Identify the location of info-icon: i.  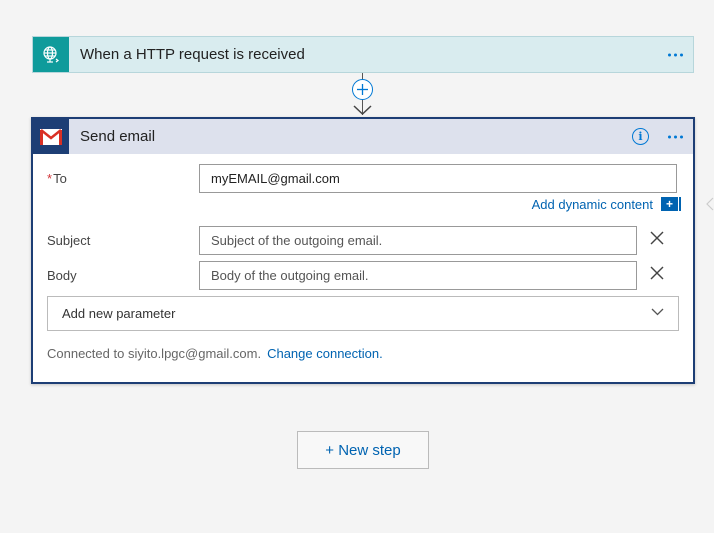
(640, 136).